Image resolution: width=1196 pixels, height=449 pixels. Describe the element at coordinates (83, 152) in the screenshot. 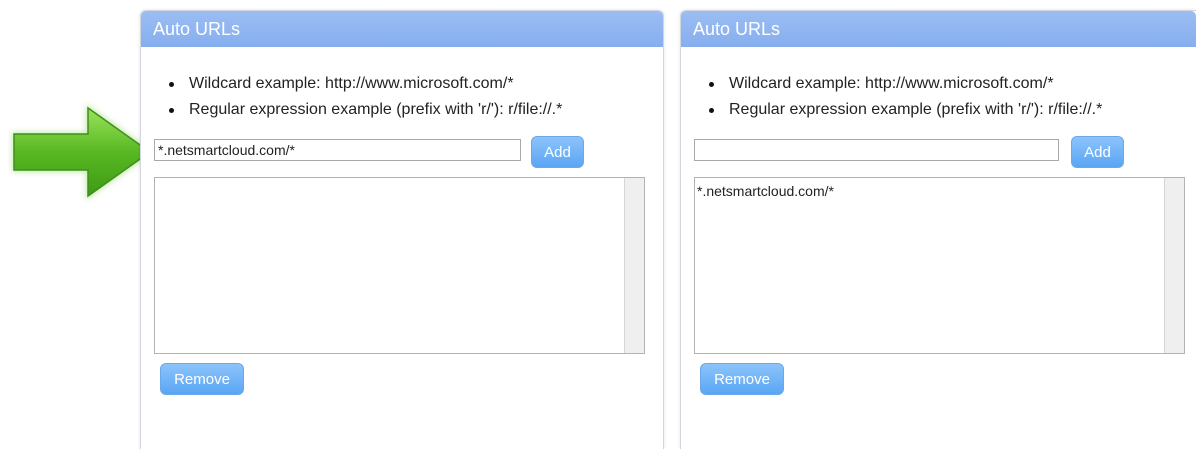

I see `green-arrow-icon` at that location.